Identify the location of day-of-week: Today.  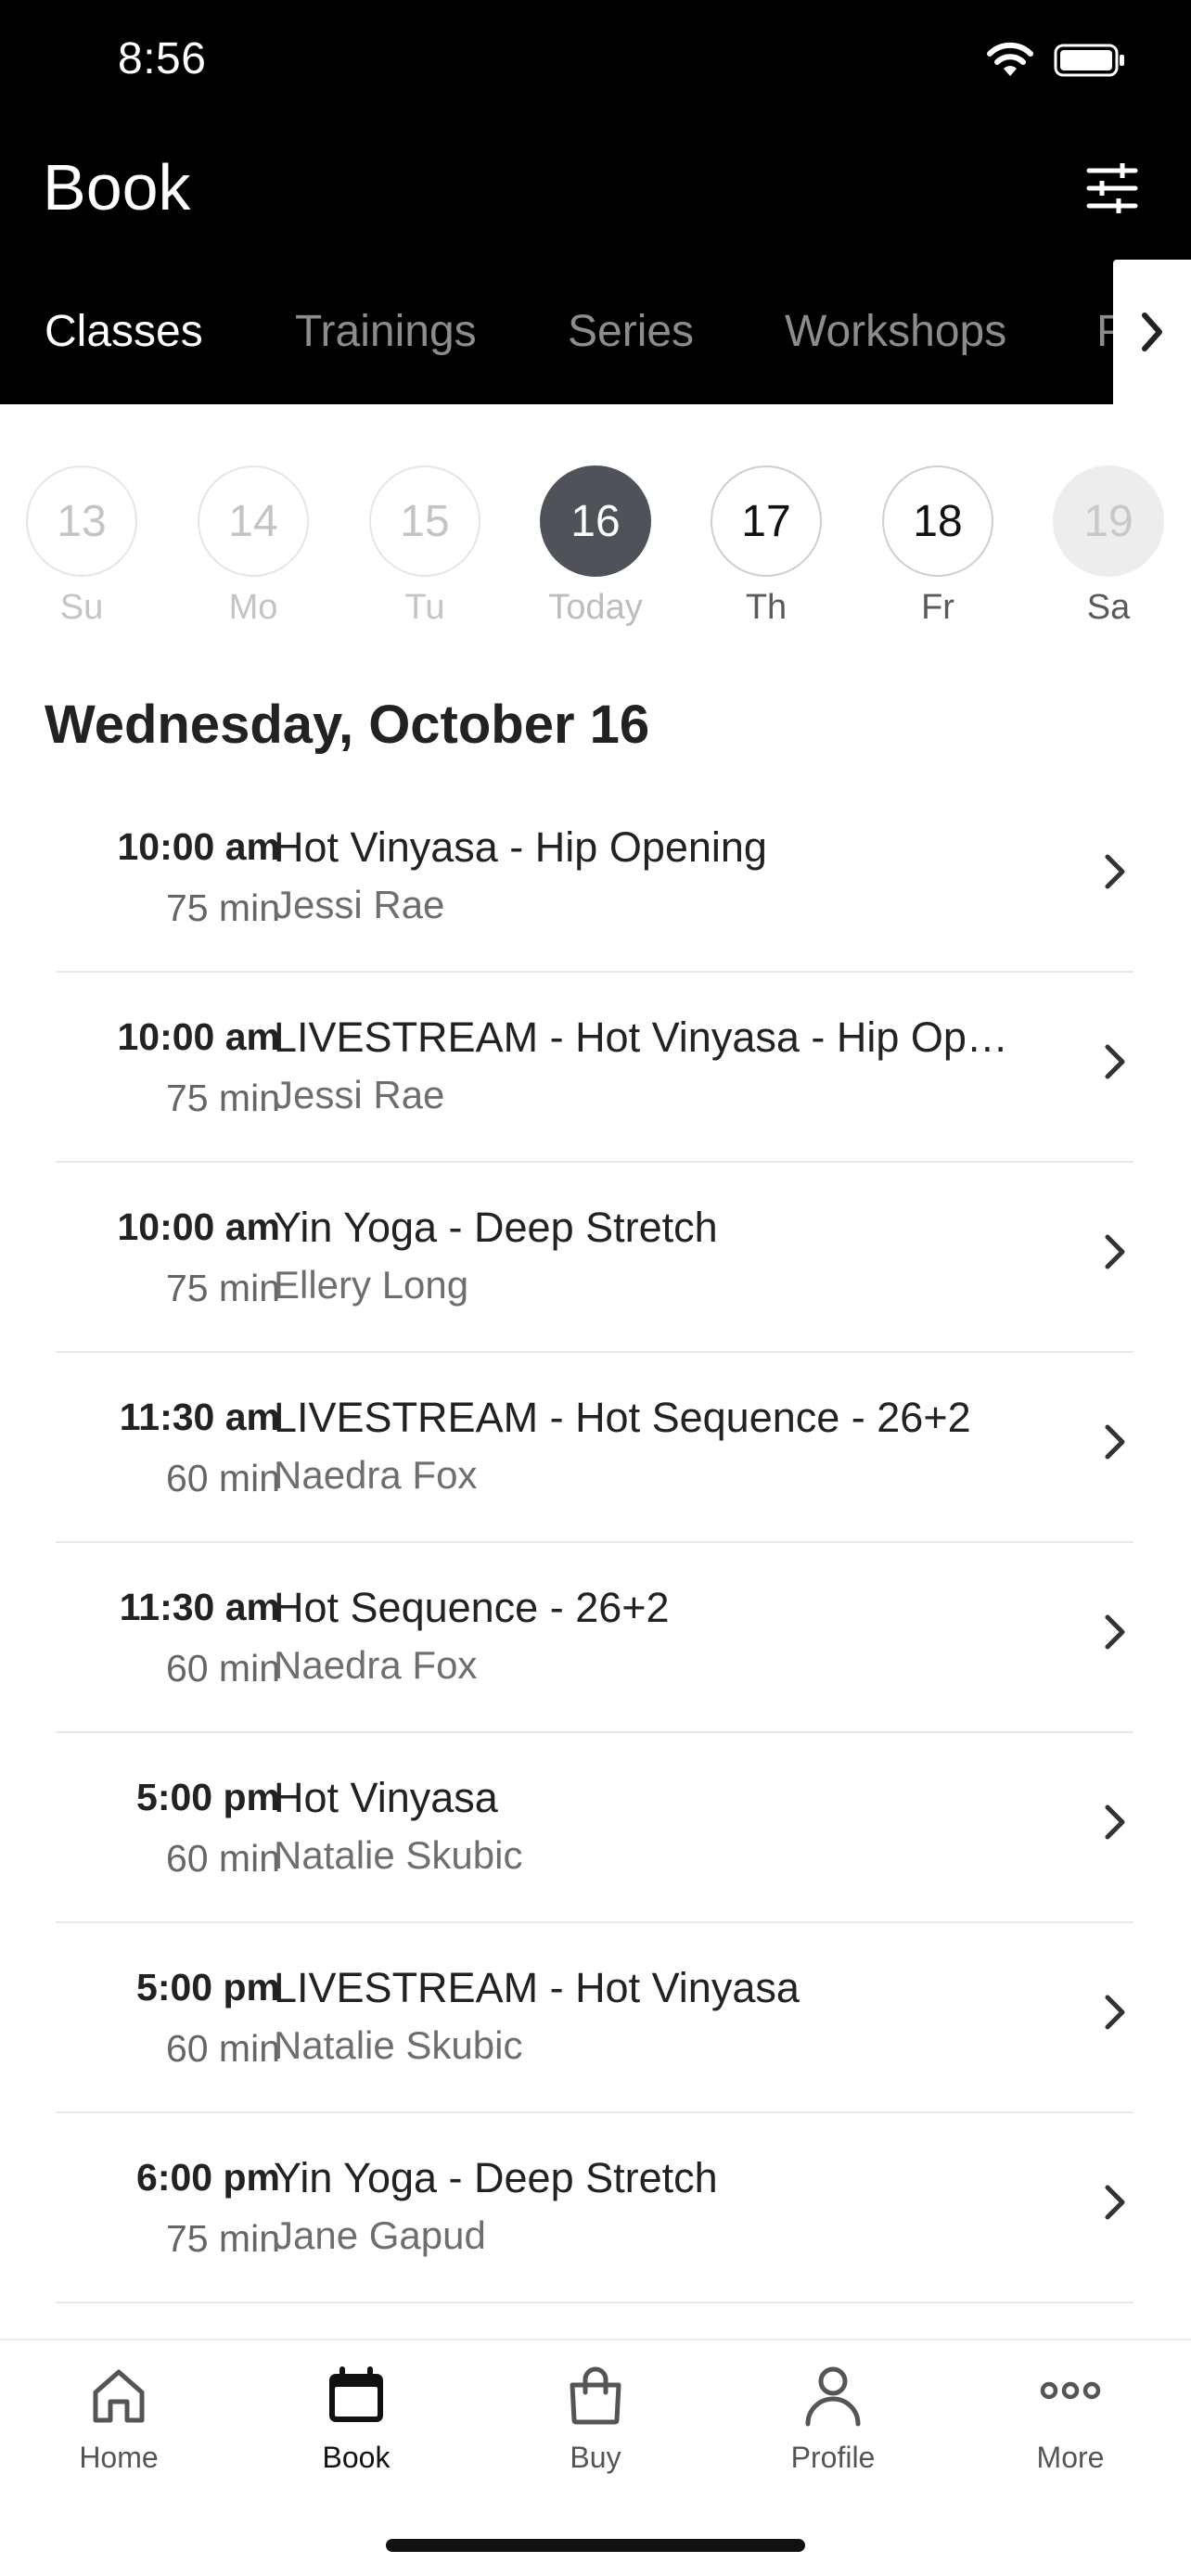
(595, 608).